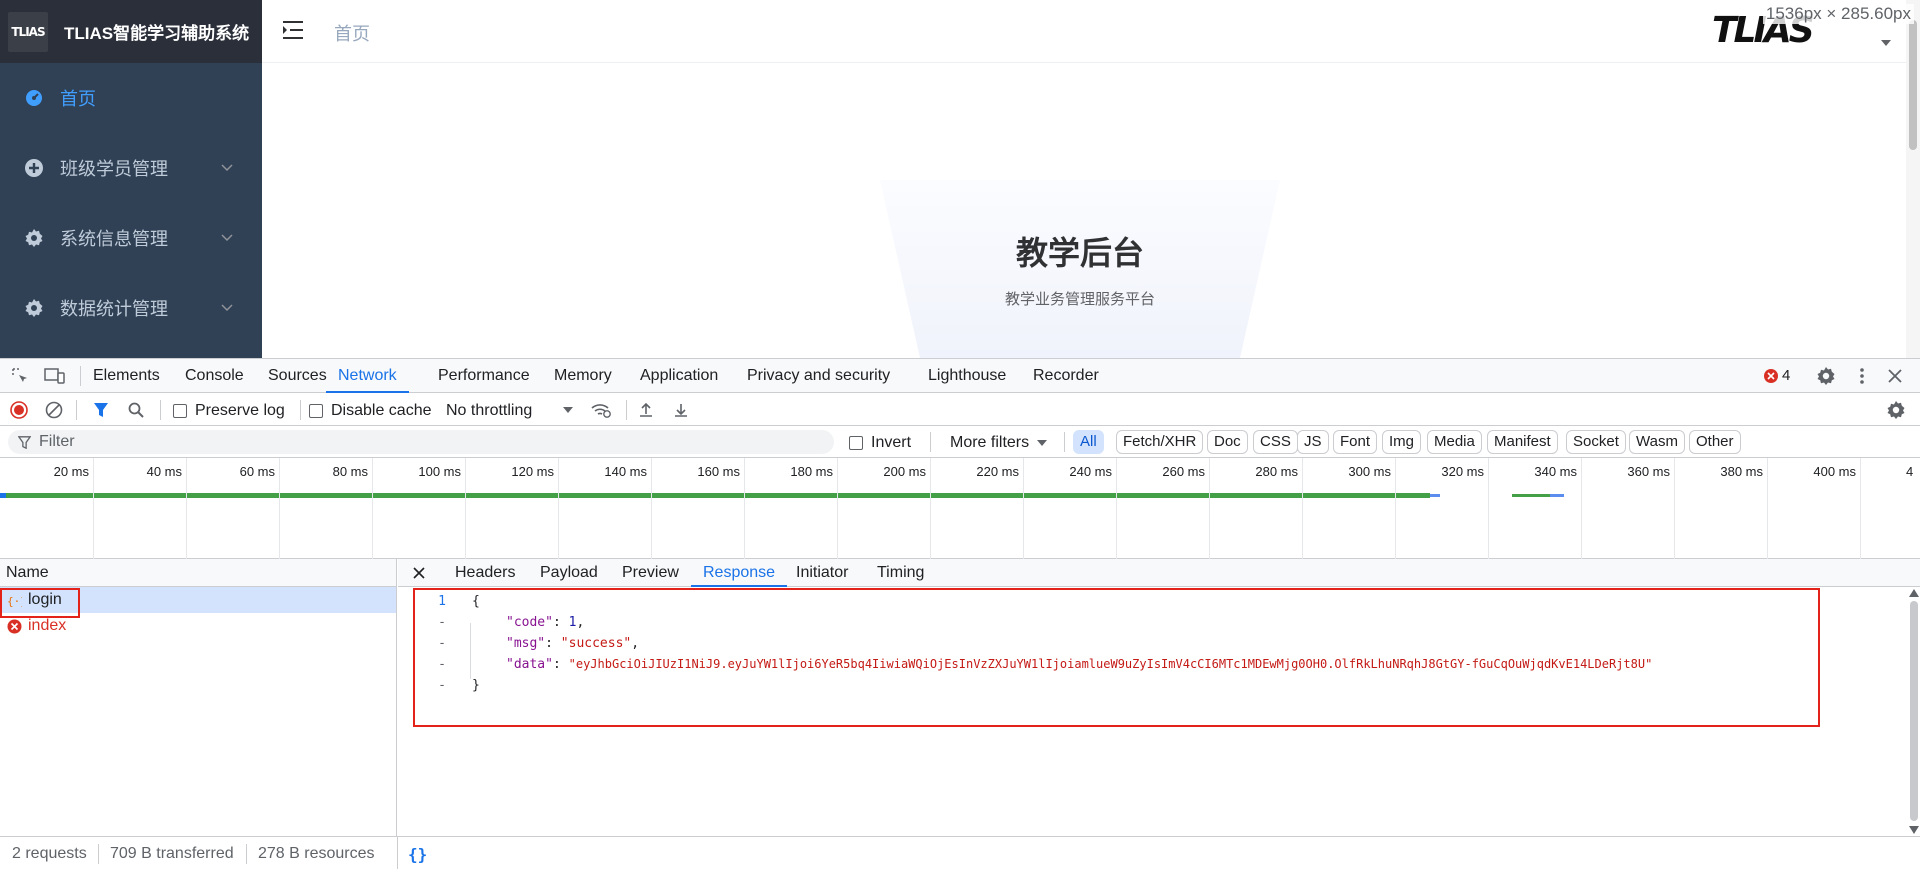 Image resolution: width=1920 pixels, height=869 pixels. What do you see at coordinates (569, 573) in the screenshot?
I see `tab-payload: Payload` at bounding box center [569, 573].